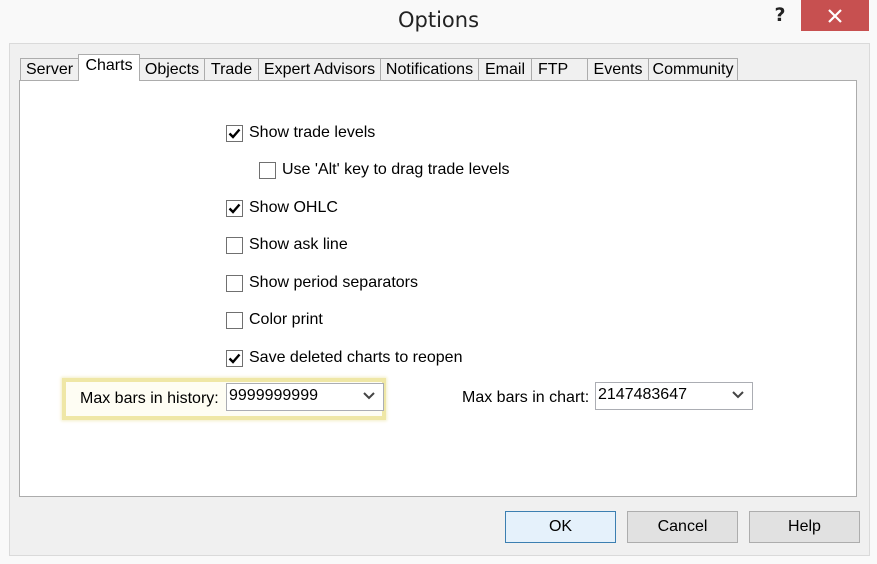 The height and width of the screenshot is (564, 877). I want to click on tab-notifications: Notifications, so click(429, 69).